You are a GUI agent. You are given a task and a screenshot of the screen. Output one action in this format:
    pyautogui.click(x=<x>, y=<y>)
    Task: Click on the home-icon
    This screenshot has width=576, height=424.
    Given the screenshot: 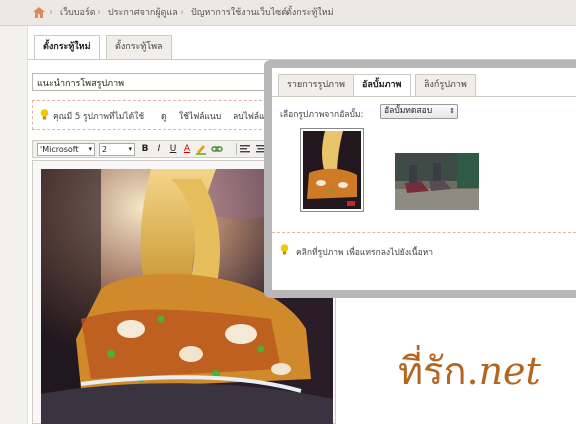 What is the action you would take?
    pyautogui.click(x=39, y=12)
    